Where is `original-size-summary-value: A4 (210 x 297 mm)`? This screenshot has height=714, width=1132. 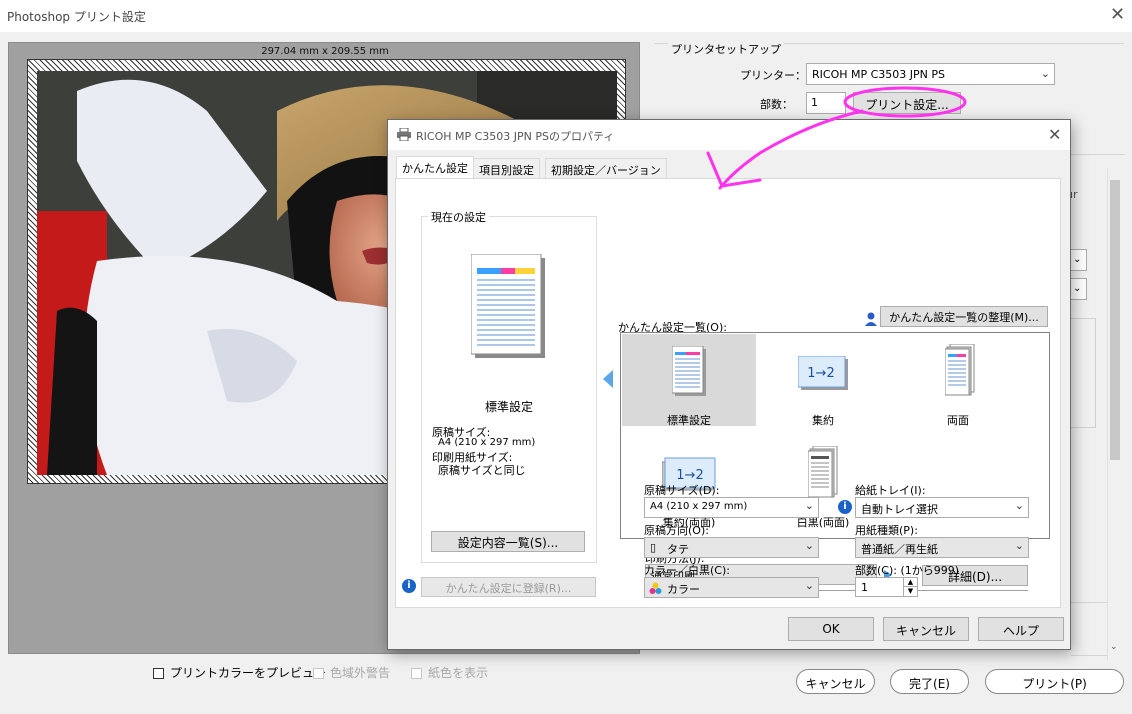 original-size-summary-value: A4 (210 x 297 mm) is located at coordinates (487, 442).